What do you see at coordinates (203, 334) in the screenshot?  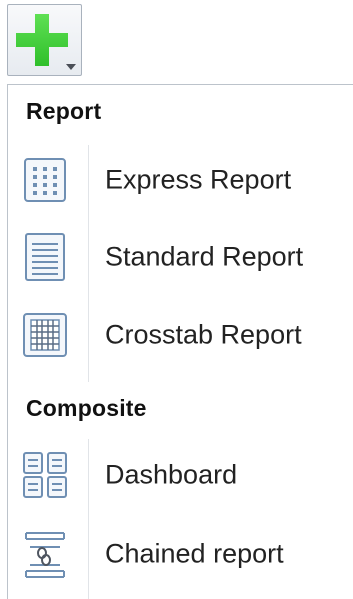 I see `menu-item-label: Crosstab Report` at bounding box center [203, 334].